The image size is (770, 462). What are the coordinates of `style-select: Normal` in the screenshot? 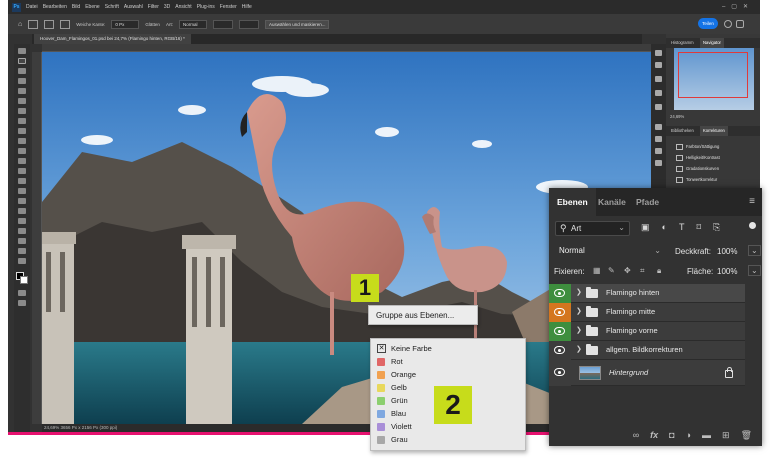 It's located at (192, 24).